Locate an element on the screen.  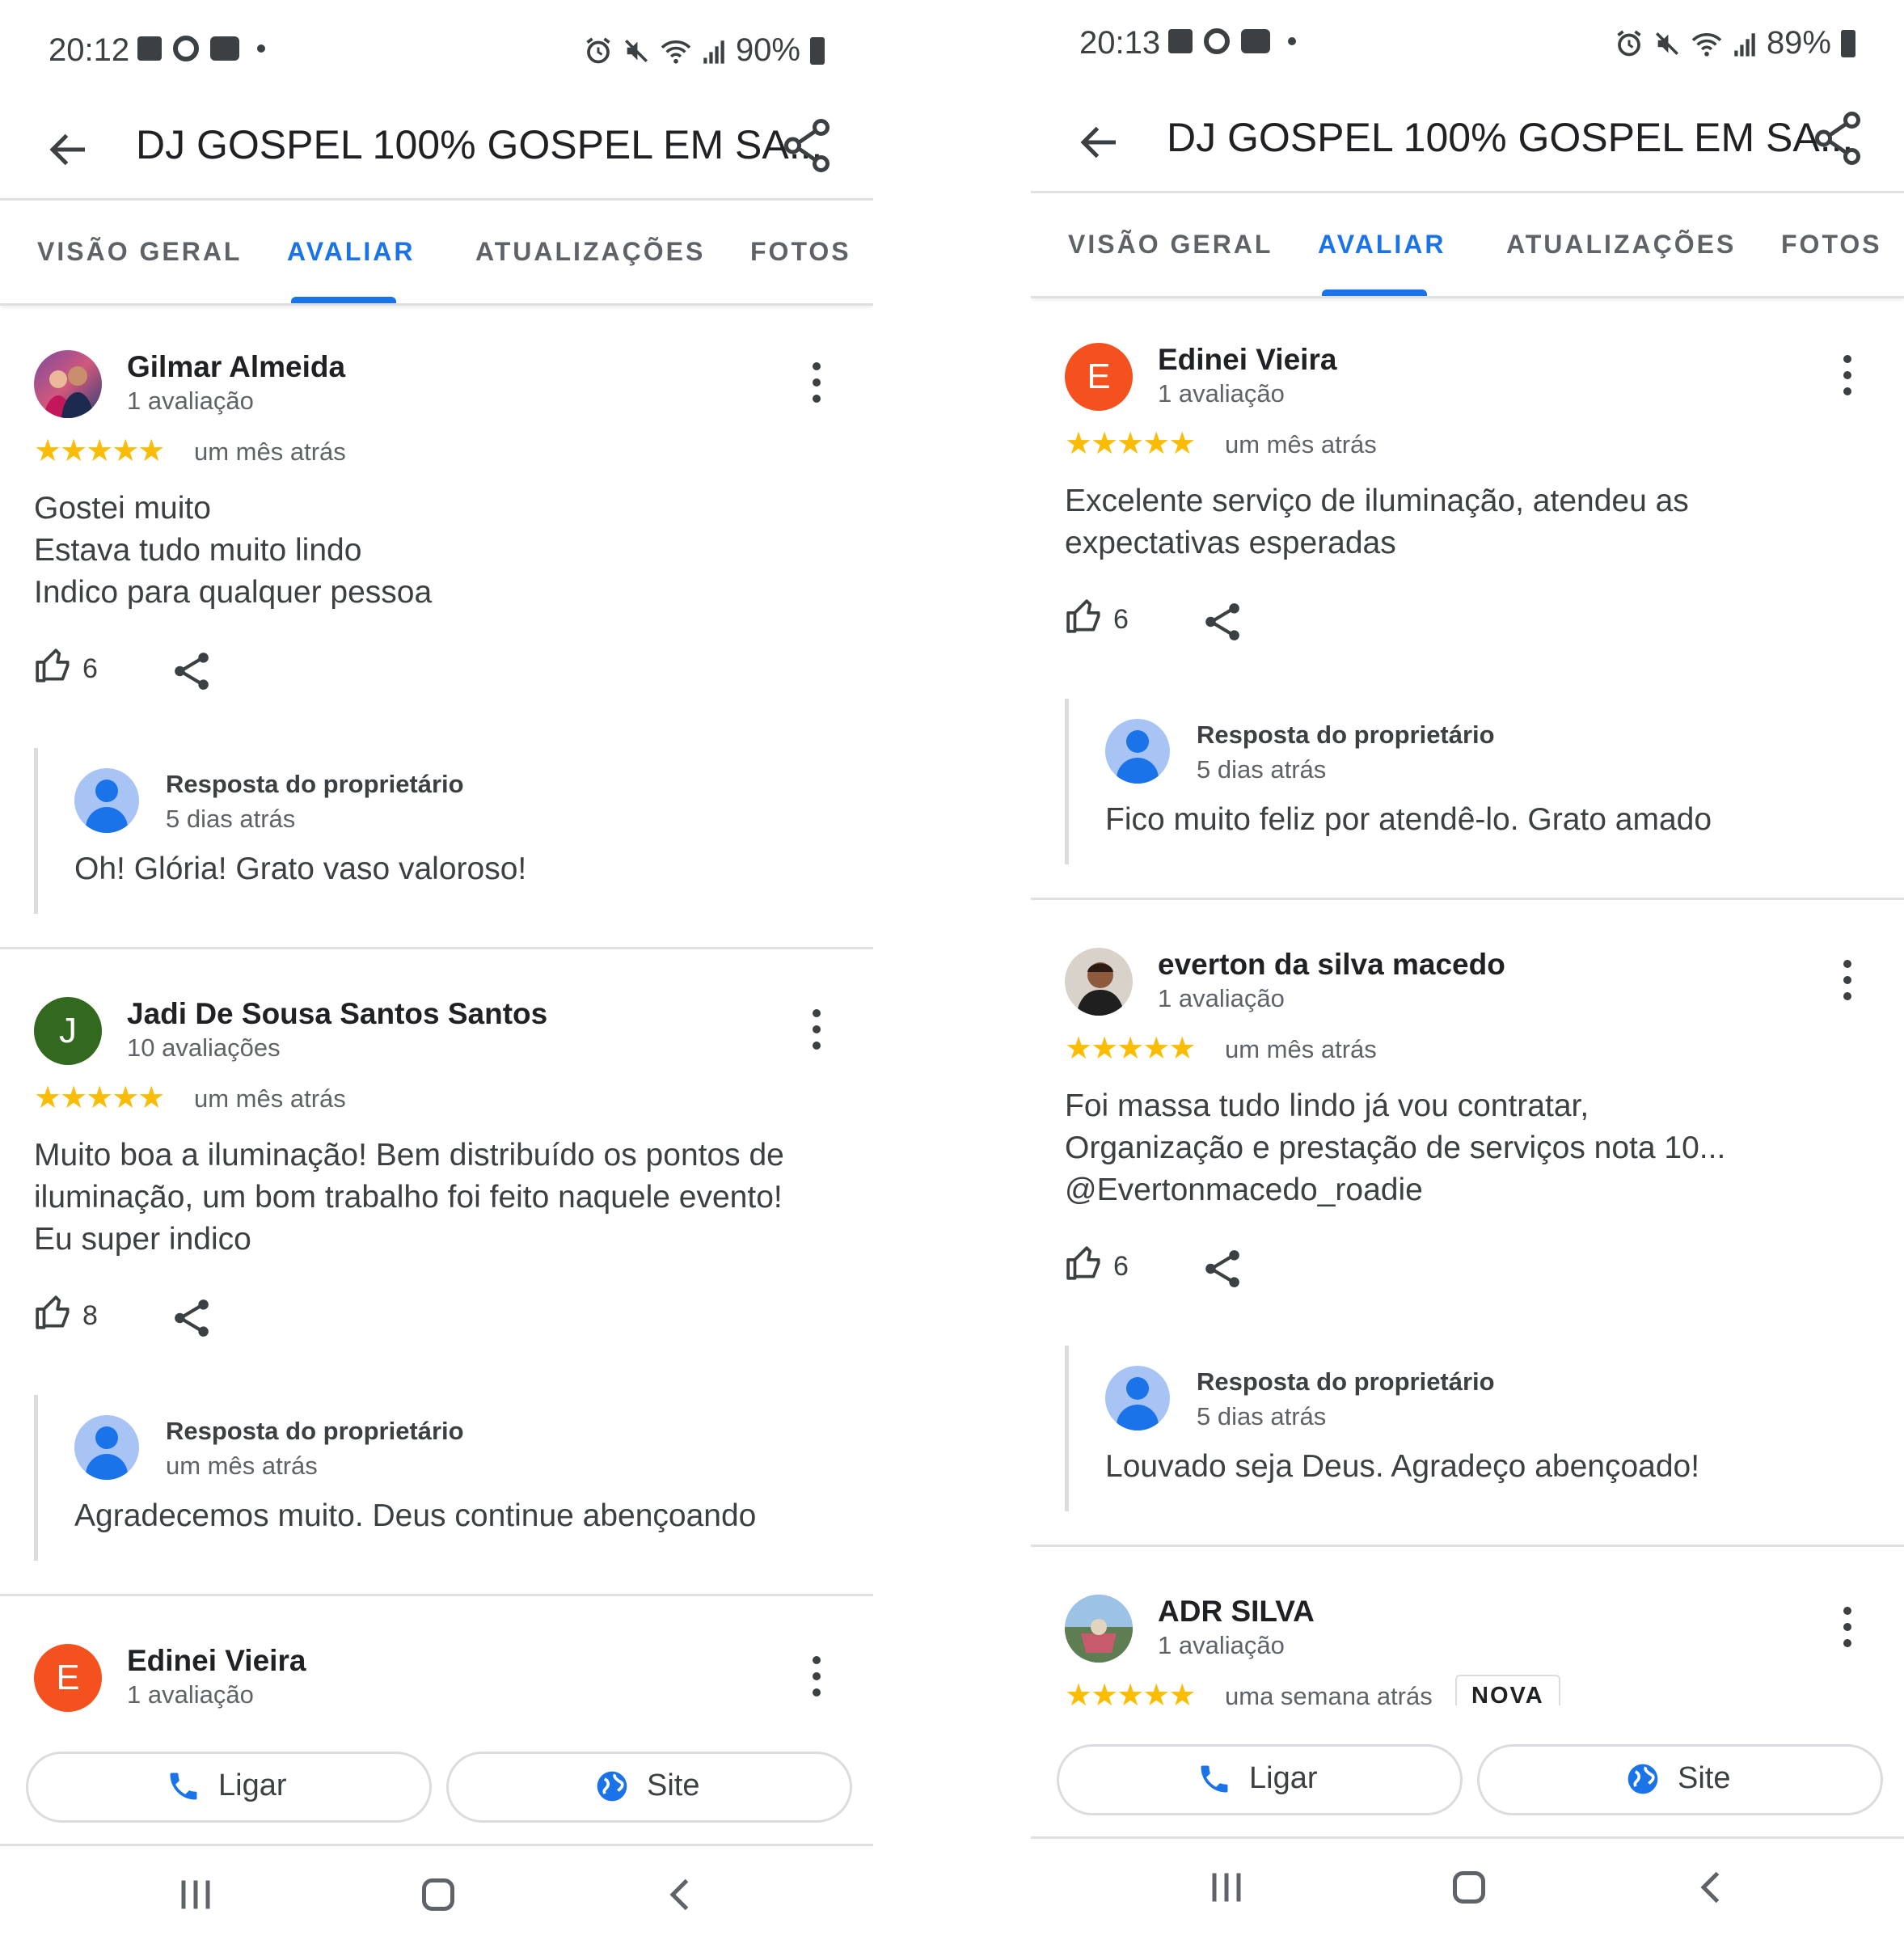
reviewer-name: Jadi De Sousa Santos Santos is located at coordinates (337, 1014).